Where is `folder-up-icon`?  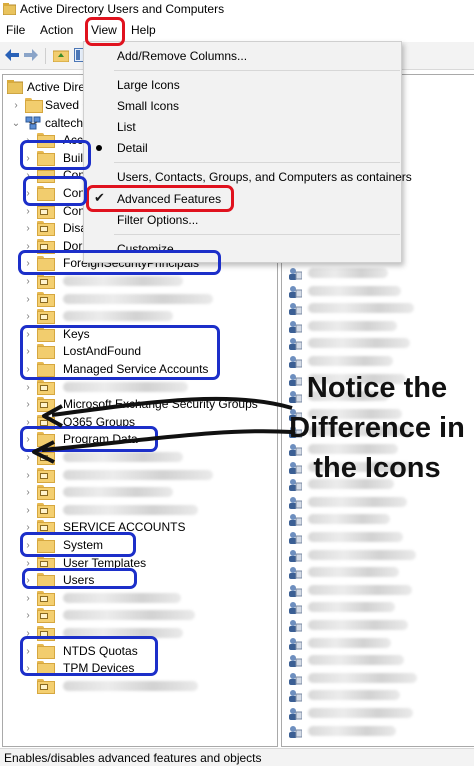 folder-up-icon is located at coordinates (61, 56).